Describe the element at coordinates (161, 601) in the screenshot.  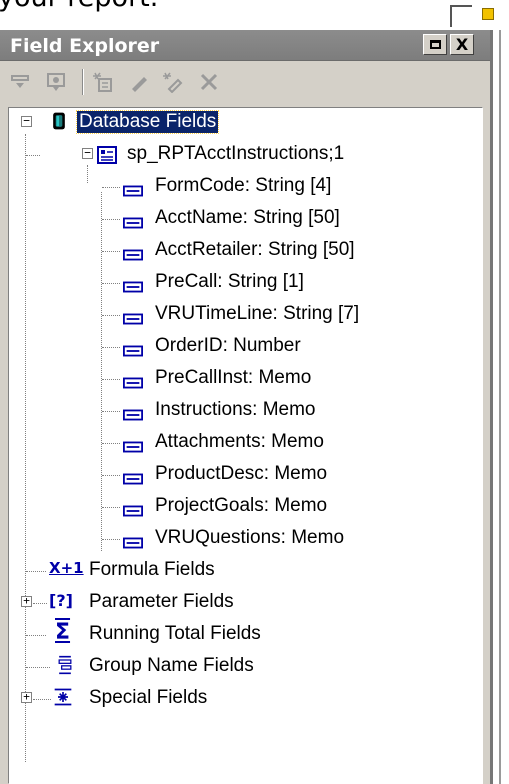
I see `tree-label-parameter-fields: Parameter Fields` at that location.